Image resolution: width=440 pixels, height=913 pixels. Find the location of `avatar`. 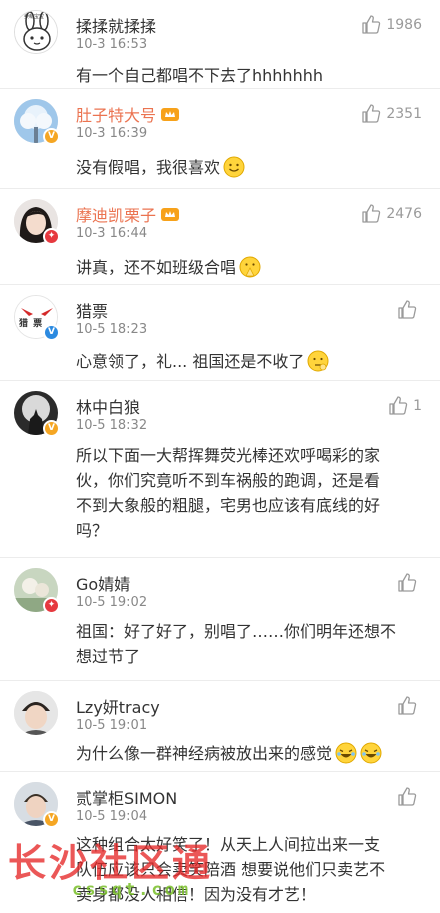

avatar is located at coordinates (36, 713).